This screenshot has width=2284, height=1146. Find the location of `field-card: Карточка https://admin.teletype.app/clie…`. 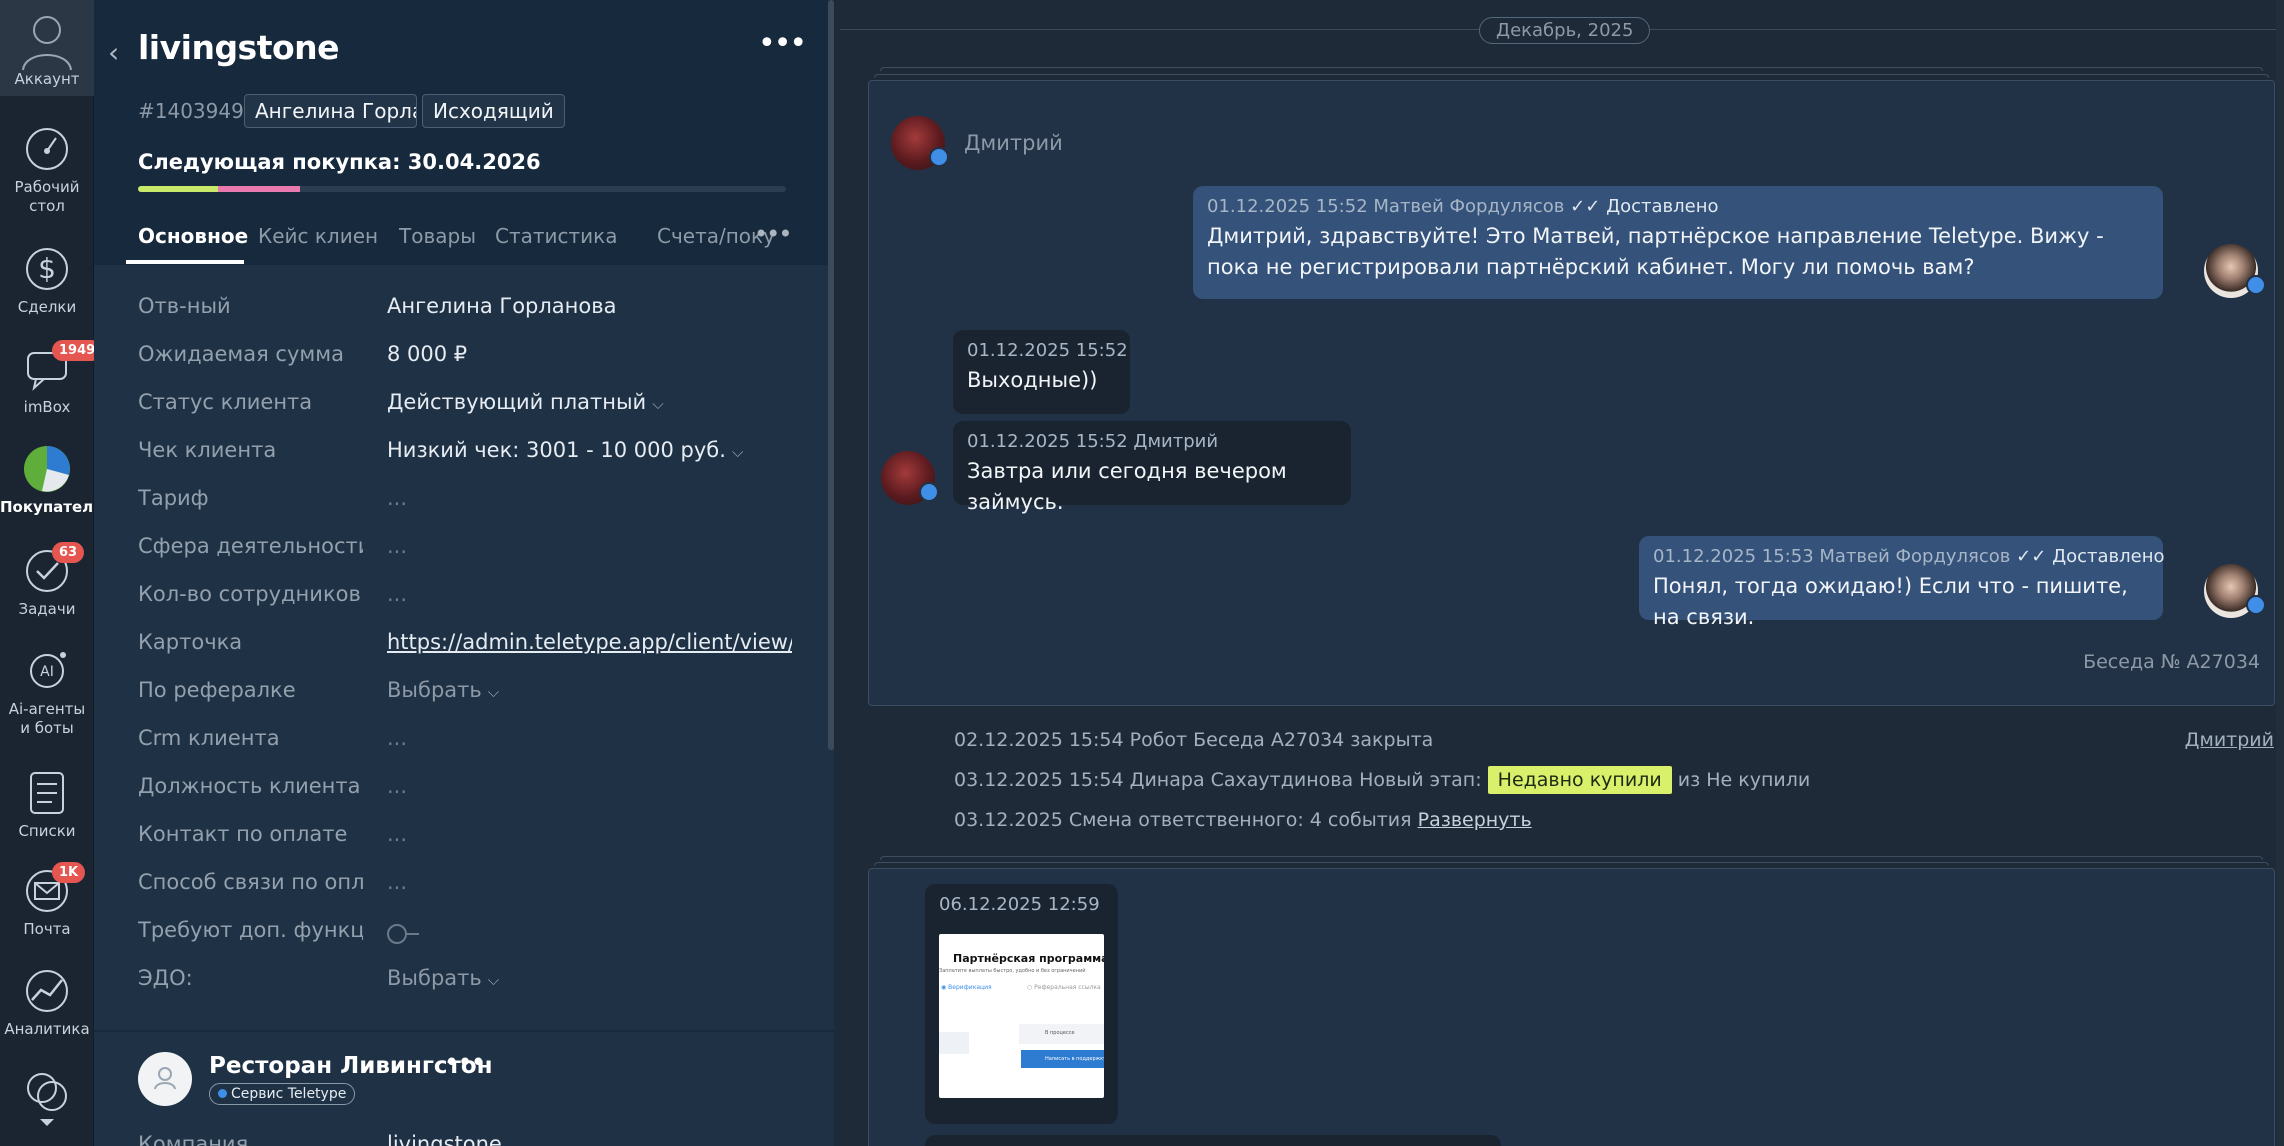

field-card: Карточка https://admin.teletype.app/clie… is located at coordinates (464, 650).